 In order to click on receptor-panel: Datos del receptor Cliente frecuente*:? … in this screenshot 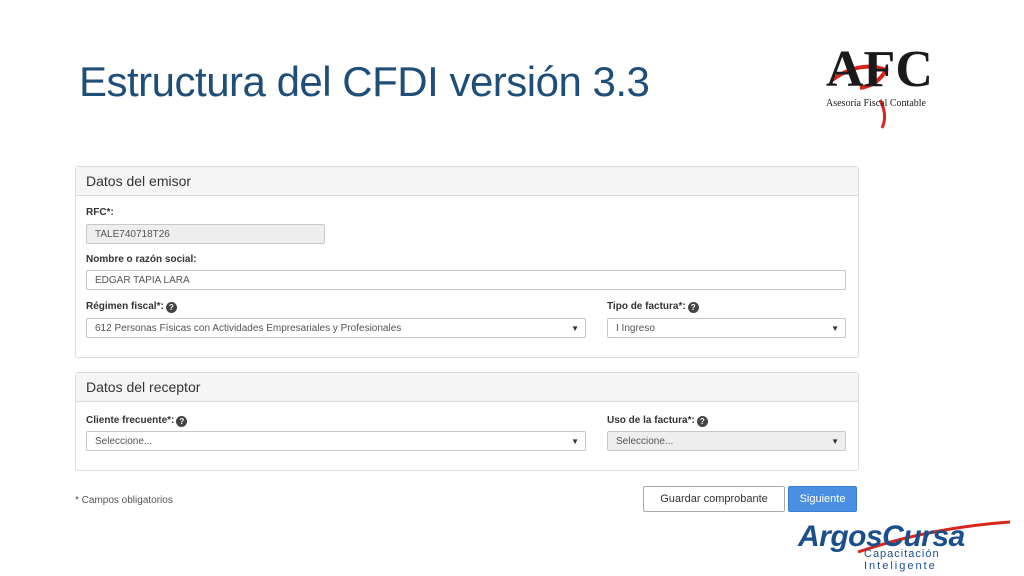, I will do `click(467, 421)`.